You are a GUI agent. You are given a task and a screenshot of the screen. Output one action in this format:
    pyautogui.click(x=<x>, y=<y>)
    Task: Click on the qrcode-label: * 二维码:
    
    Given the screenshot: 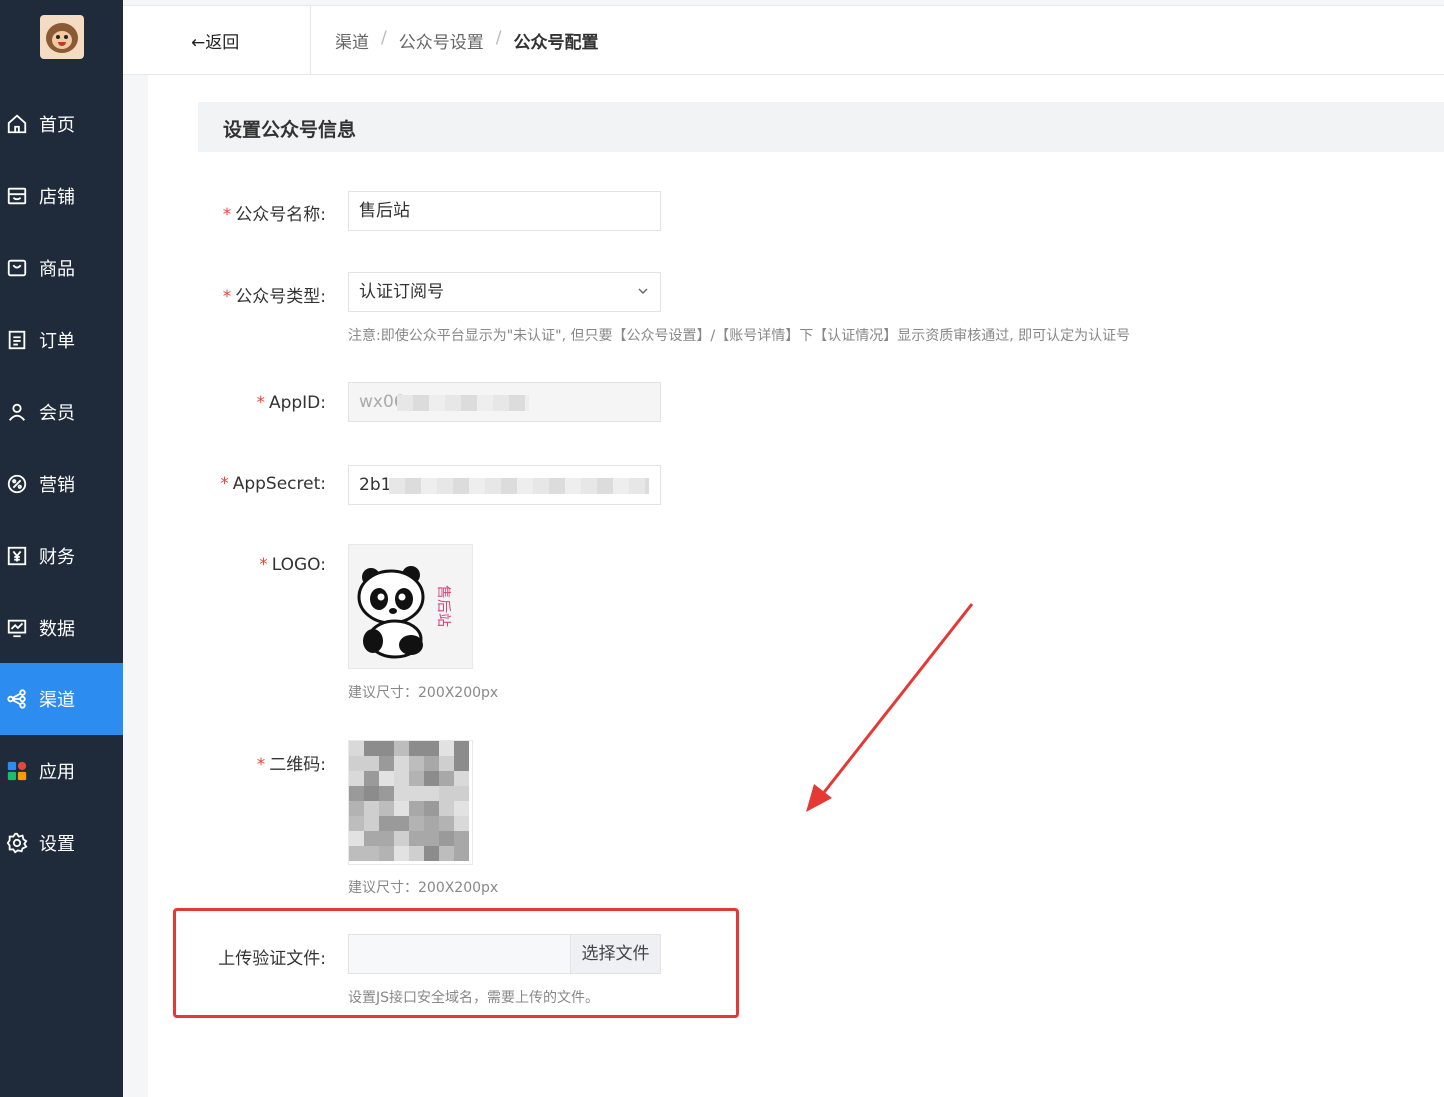 What is the action you would take?
    pyautogui.click(x=291, y=765)
    